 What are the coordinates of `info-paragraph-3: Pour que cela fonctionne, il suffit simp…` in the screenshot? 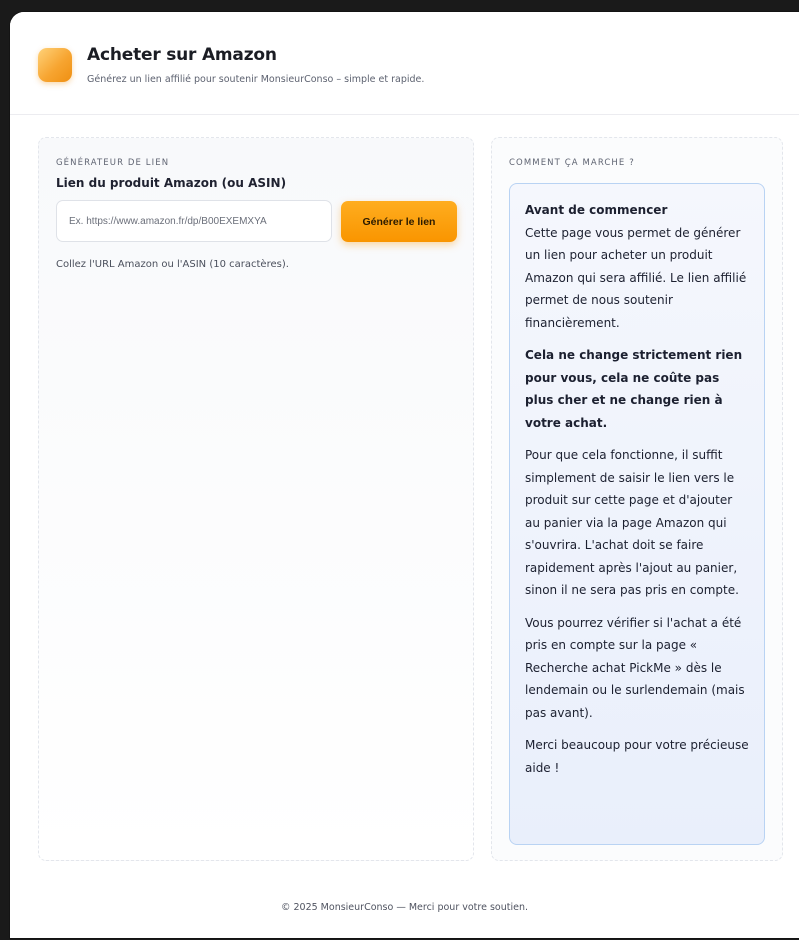 It's located at (632, 522).